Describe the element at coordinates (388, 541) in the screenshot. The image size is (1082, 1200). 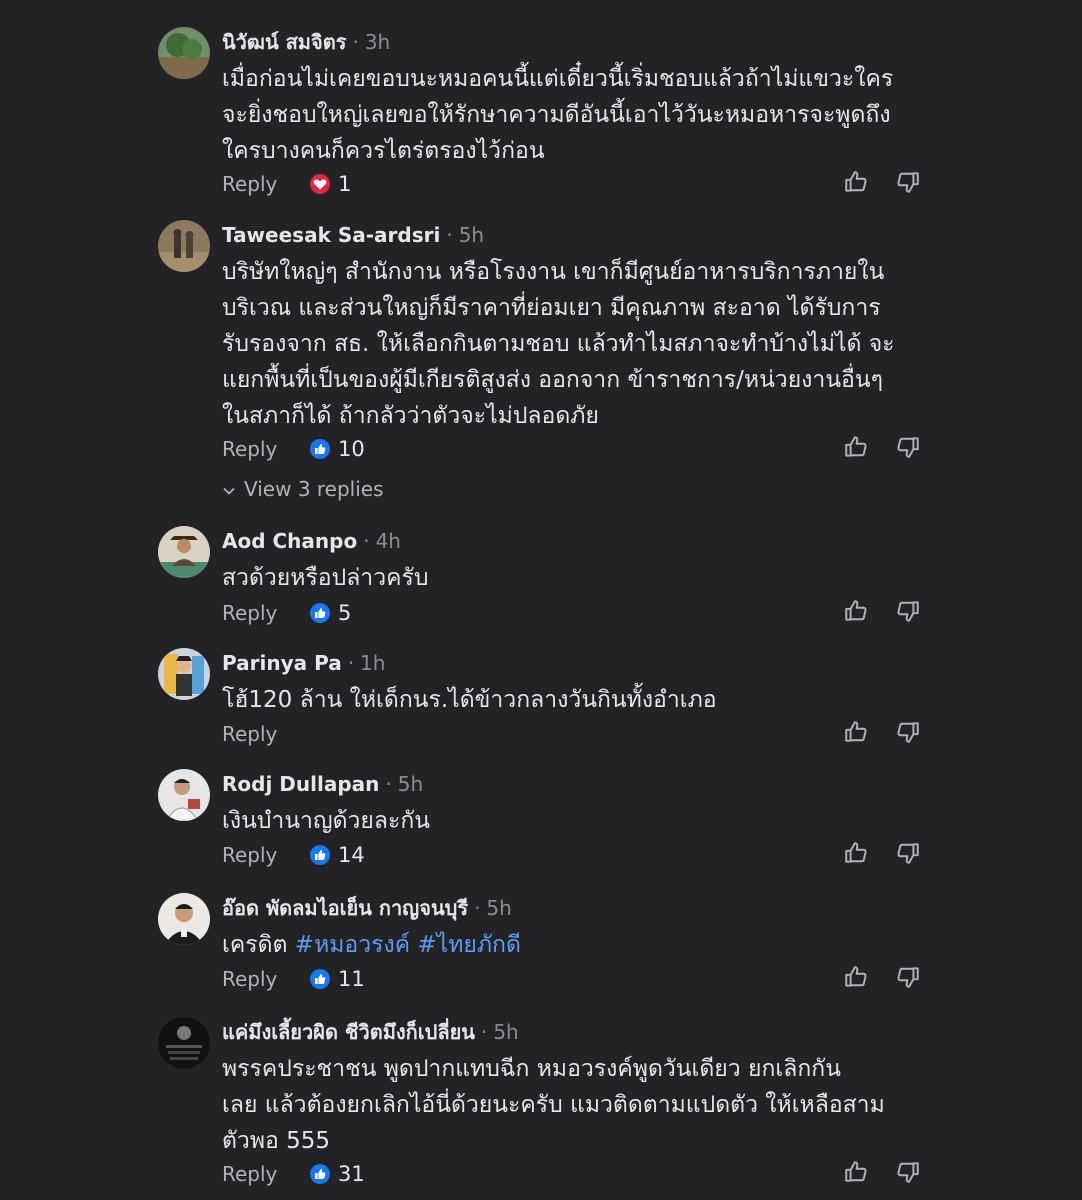
I see `comment-time: 4h` at that location.